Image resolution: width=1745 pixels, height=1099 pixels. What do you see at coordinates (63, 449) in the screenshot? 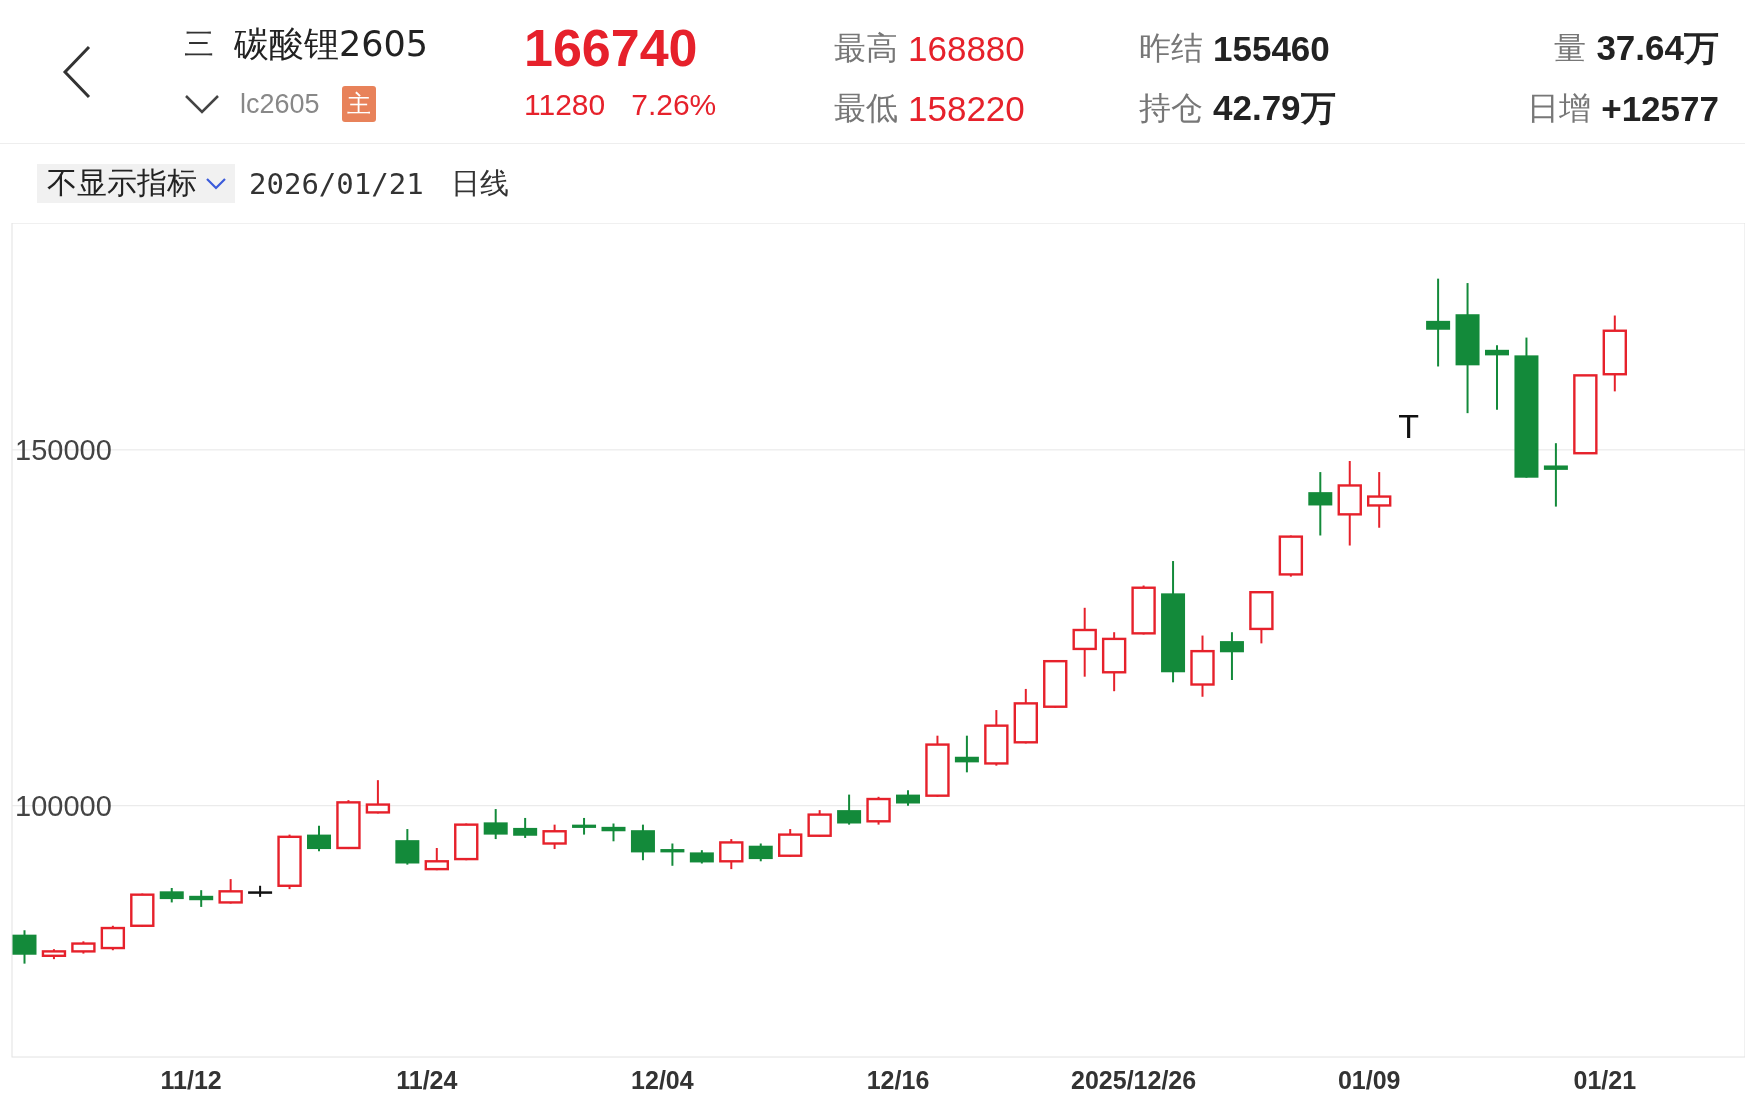
I see `y-axis-label: 150000` at bounding box center [63, 449].